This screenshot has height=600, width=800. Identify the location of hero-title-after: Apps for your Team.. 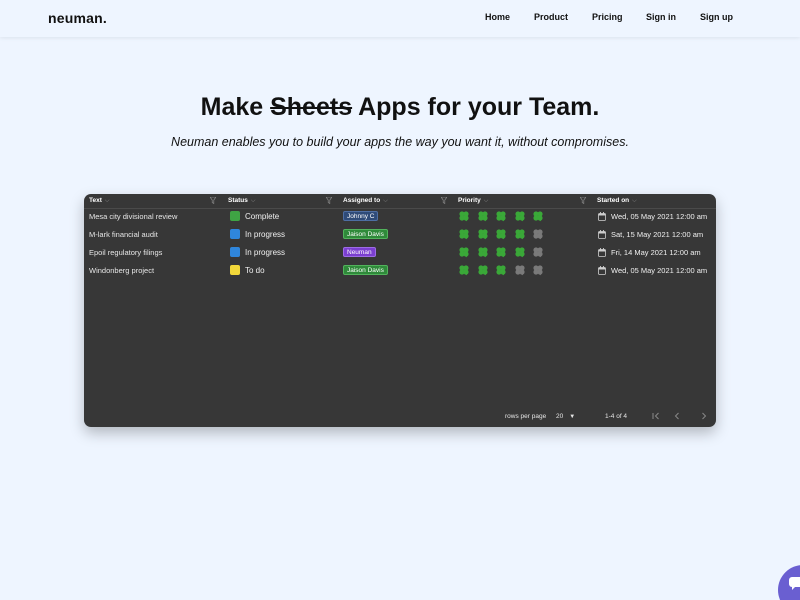
(476, 107).